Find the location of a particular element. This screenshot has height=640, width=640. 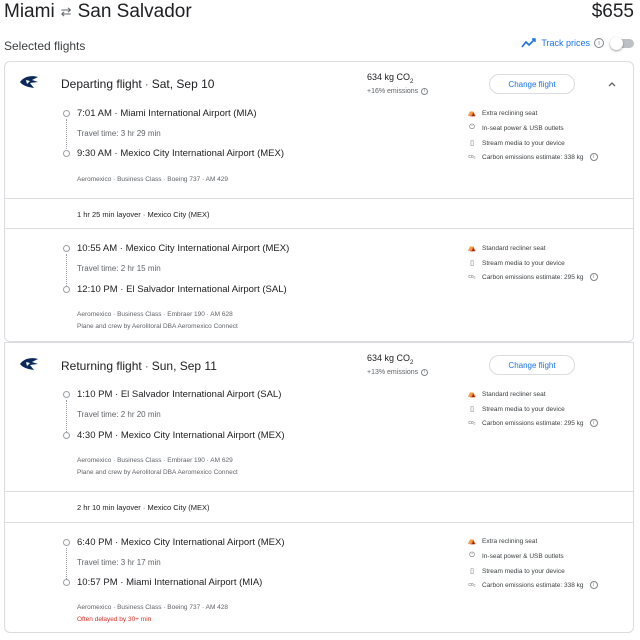

route-title: Miami ⇄ San Salvador is located at coordinates (98, 12).